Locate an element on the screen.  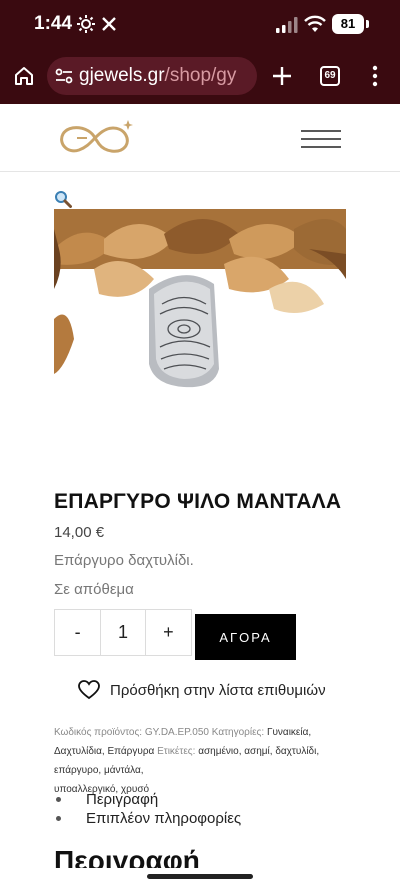
quantity-decrease-button: - is located at coordinates (77, 632).